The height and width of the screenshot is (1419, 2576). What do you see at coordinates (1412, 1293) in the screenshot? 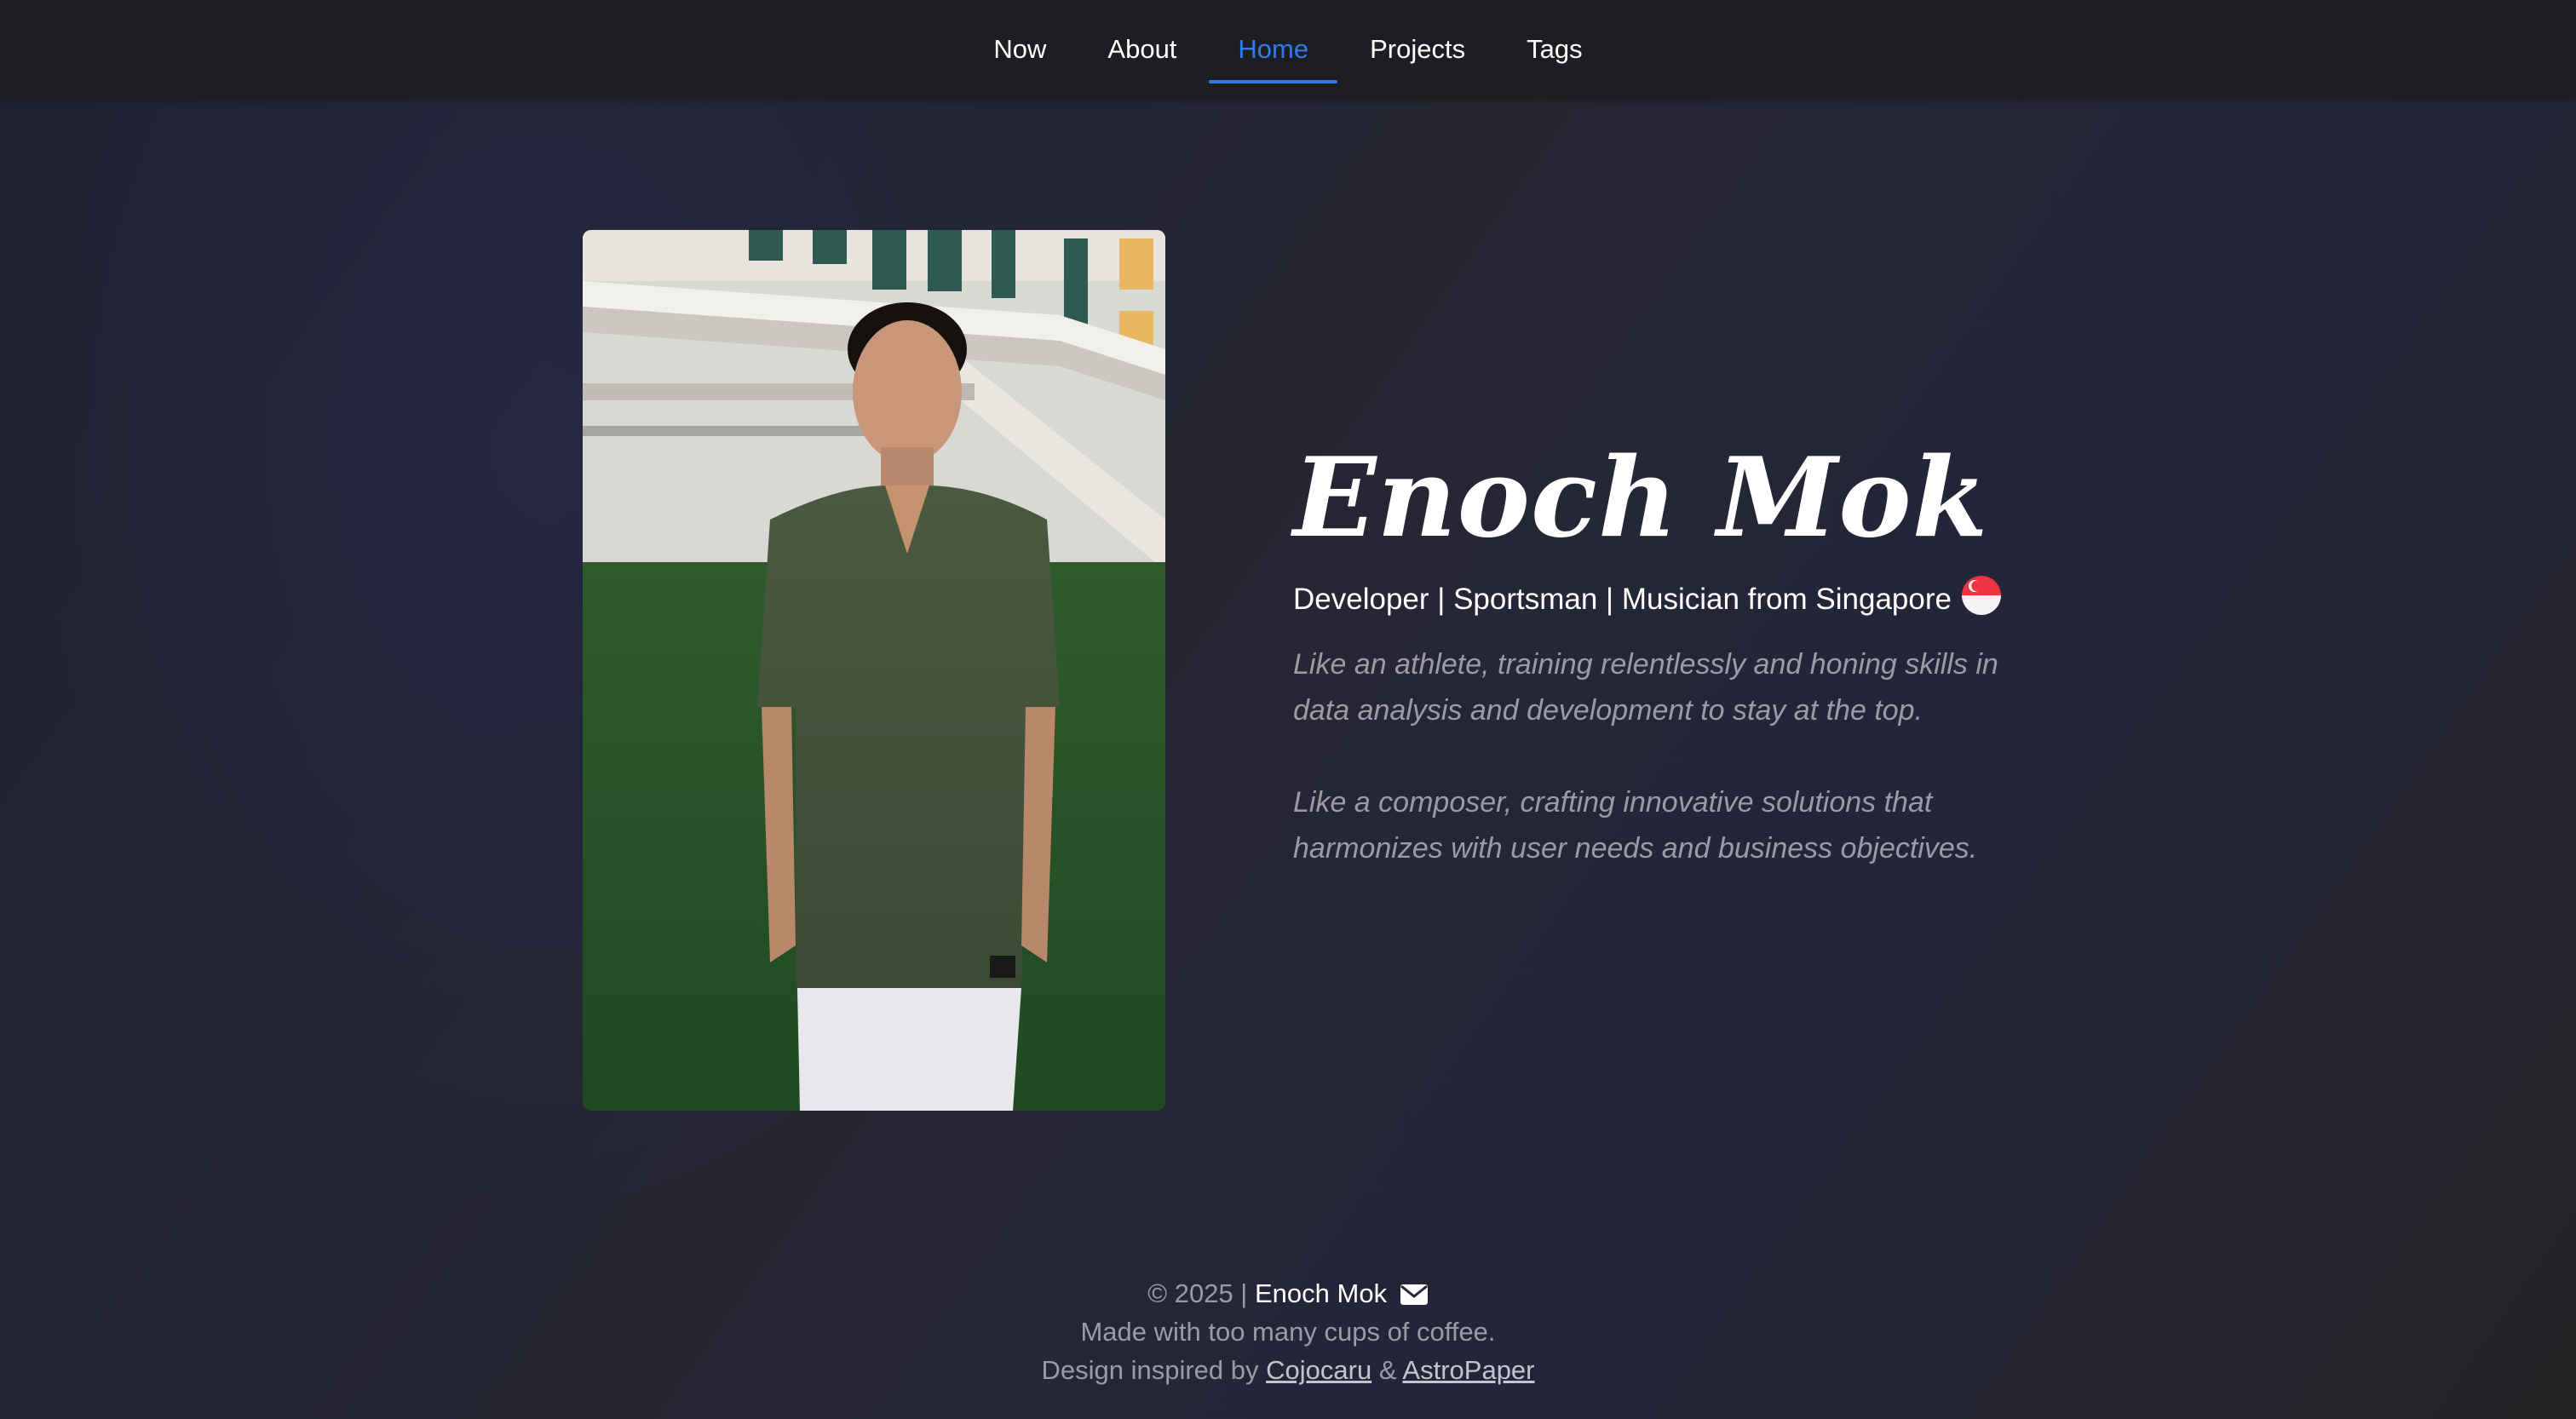
I see `mail-icon` at bounding box center [1412, 1293].